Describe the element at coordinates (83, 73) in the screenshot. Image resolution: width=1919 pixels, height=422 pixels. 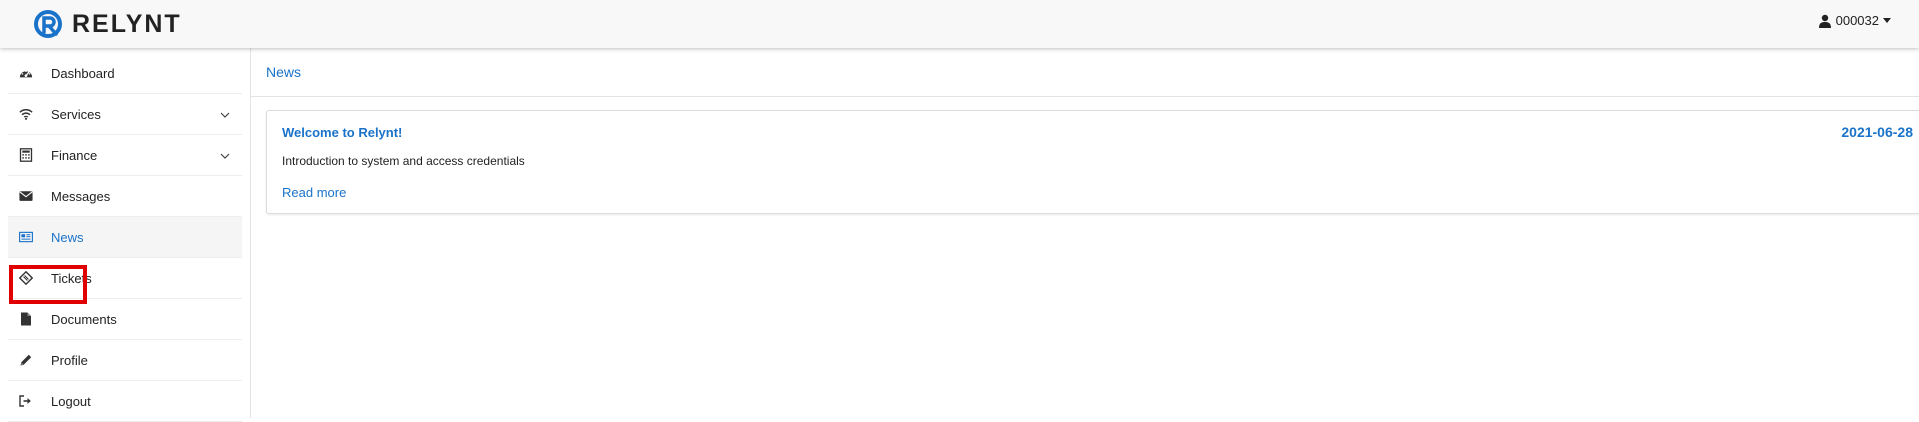
I see `sidebar-item-label: Dashboard` at that location.